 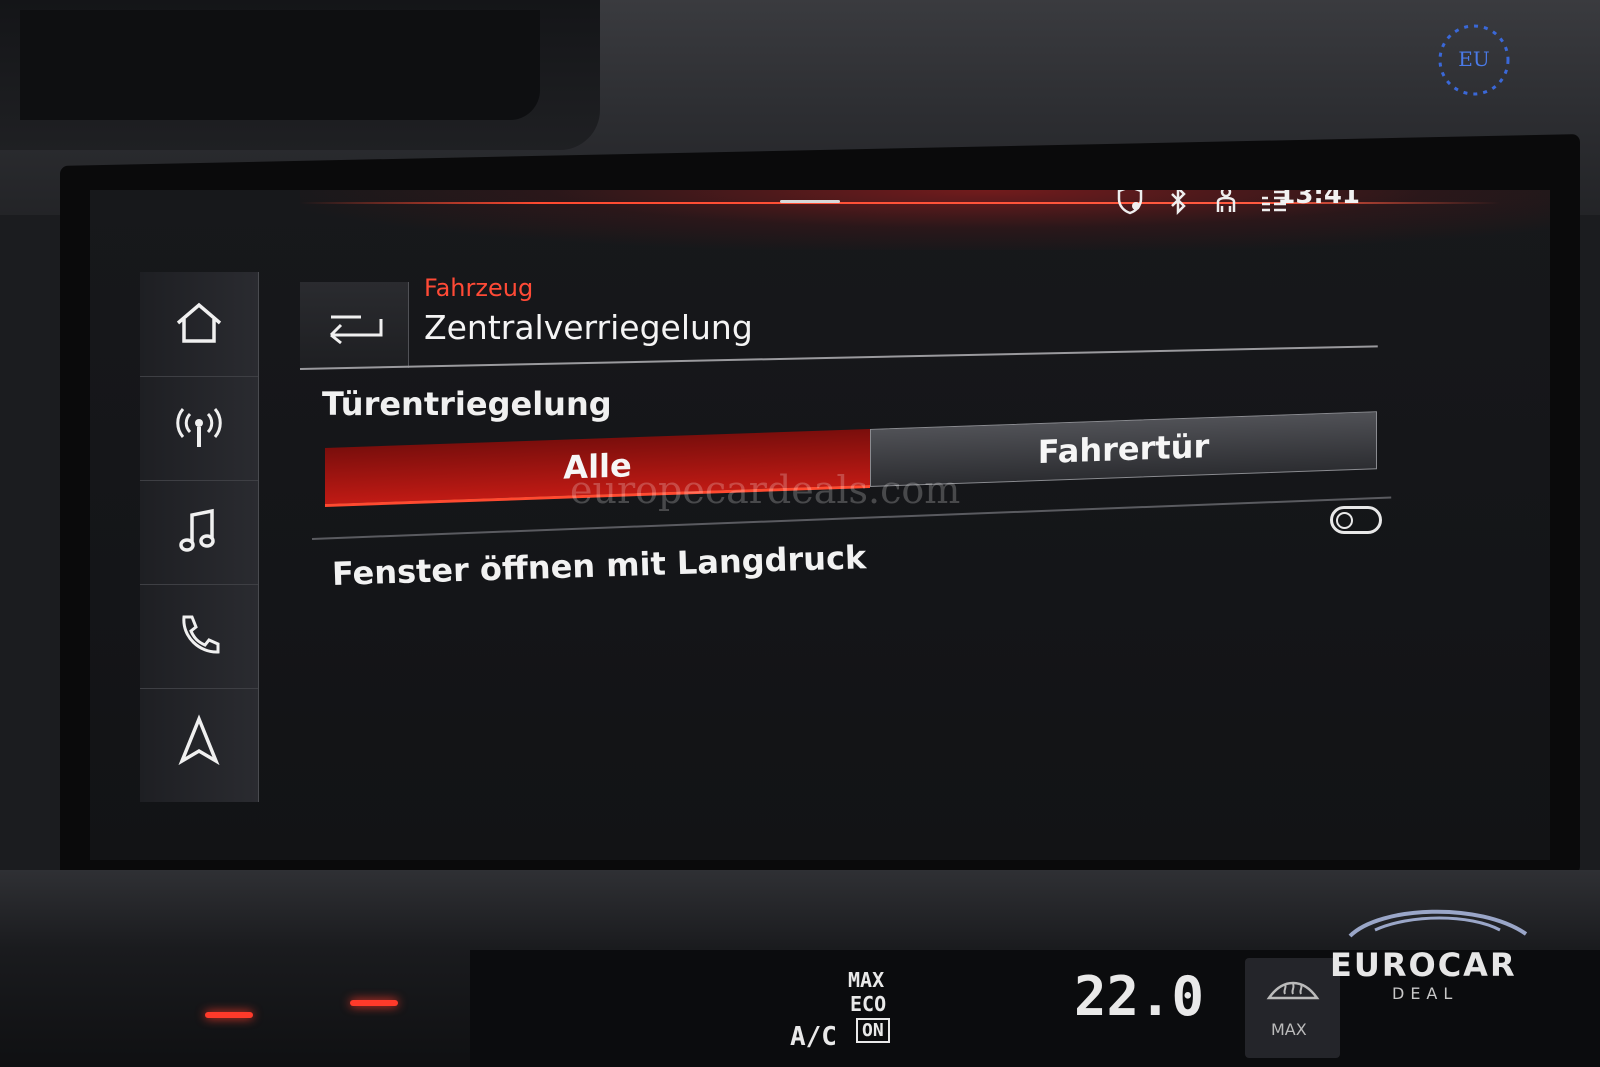 What do you see at coordinates (1356, 520) in the screenshot?
I see `window-long-press-toggle` at bounding box center [1356, 520].